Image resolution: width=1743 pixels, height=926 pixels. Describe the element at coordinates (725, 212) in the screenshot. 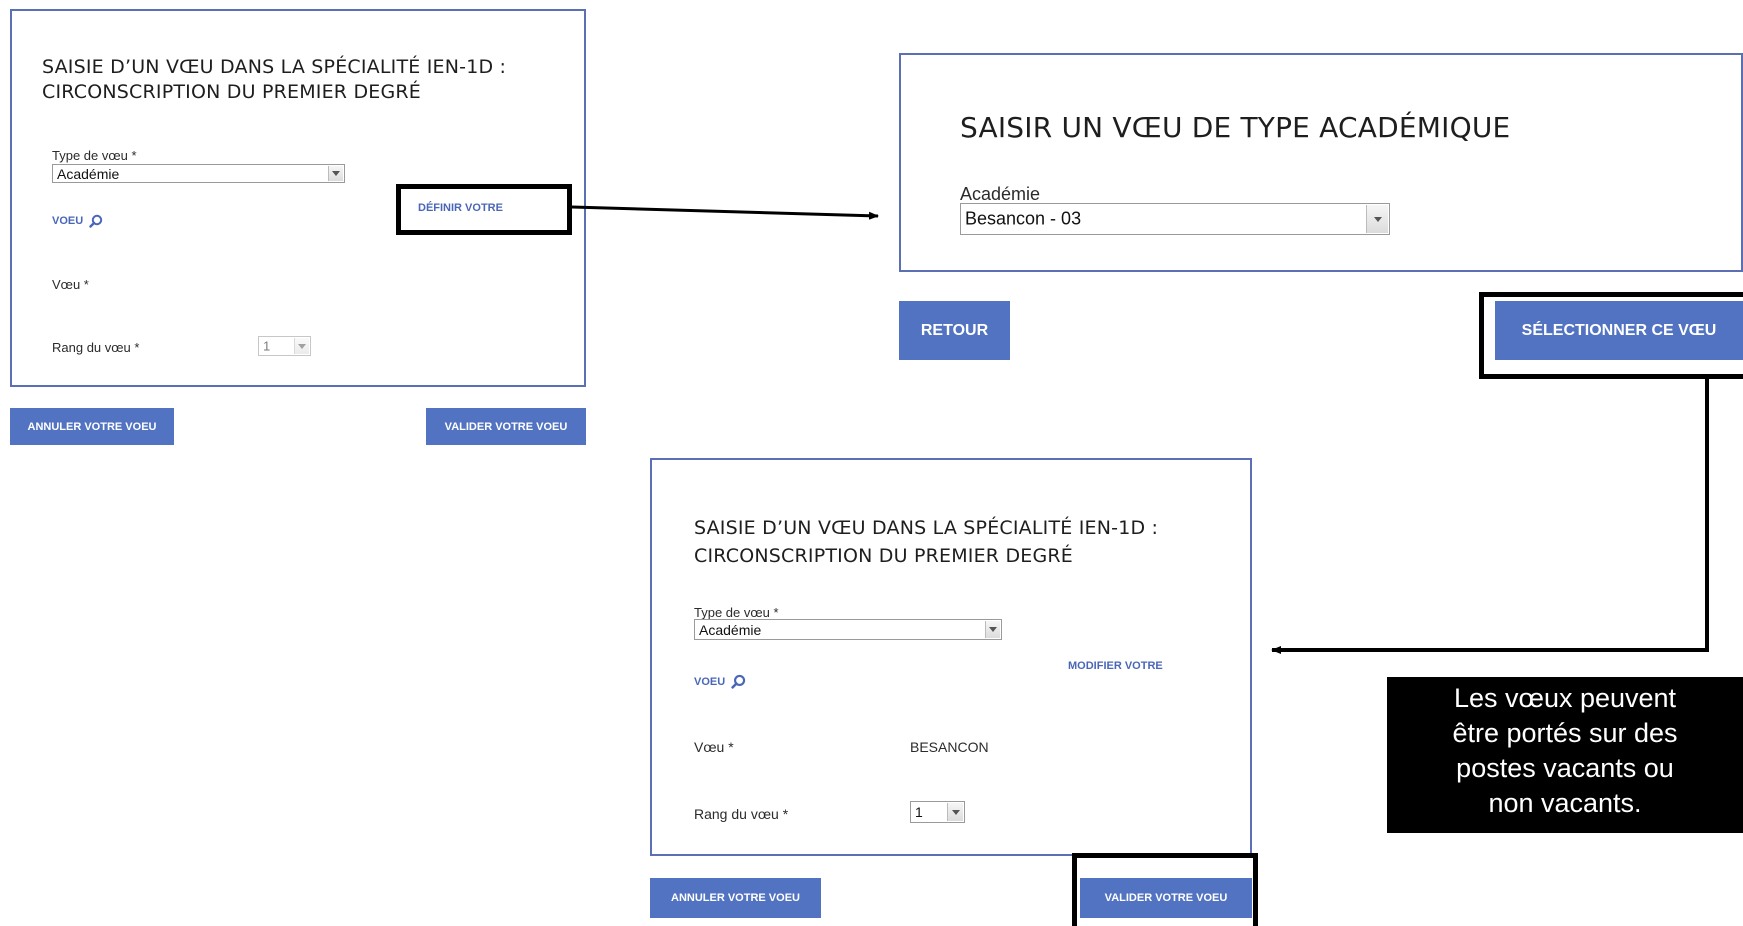

I see `arrow-right-icon` at that location.